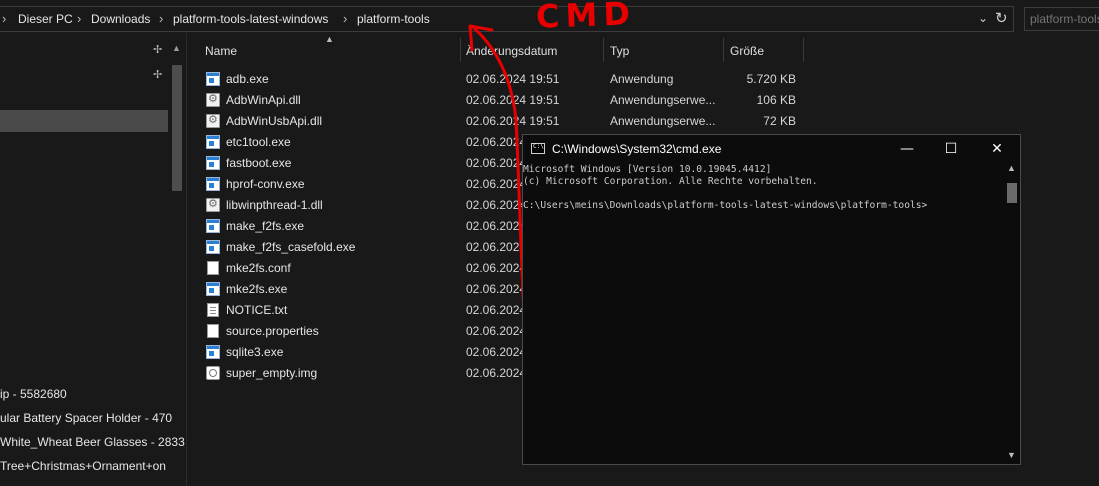 The height and width of the screenshot is (486, 1099). I want to click on cmd-titlebar: C:\Windows\System32\cmd.exe — ☐ ✕, so click(771, 149).